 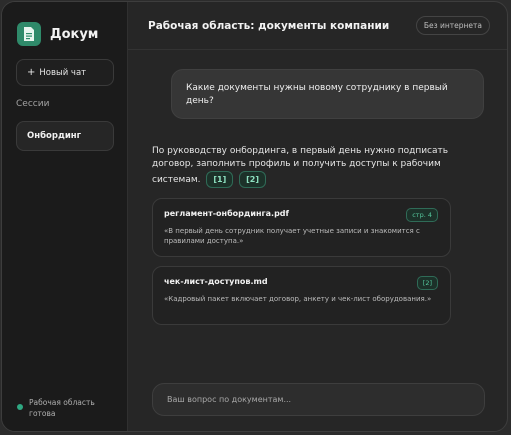 I want to click on new-chat-label: Новый чат, so click(x=63, y=72).